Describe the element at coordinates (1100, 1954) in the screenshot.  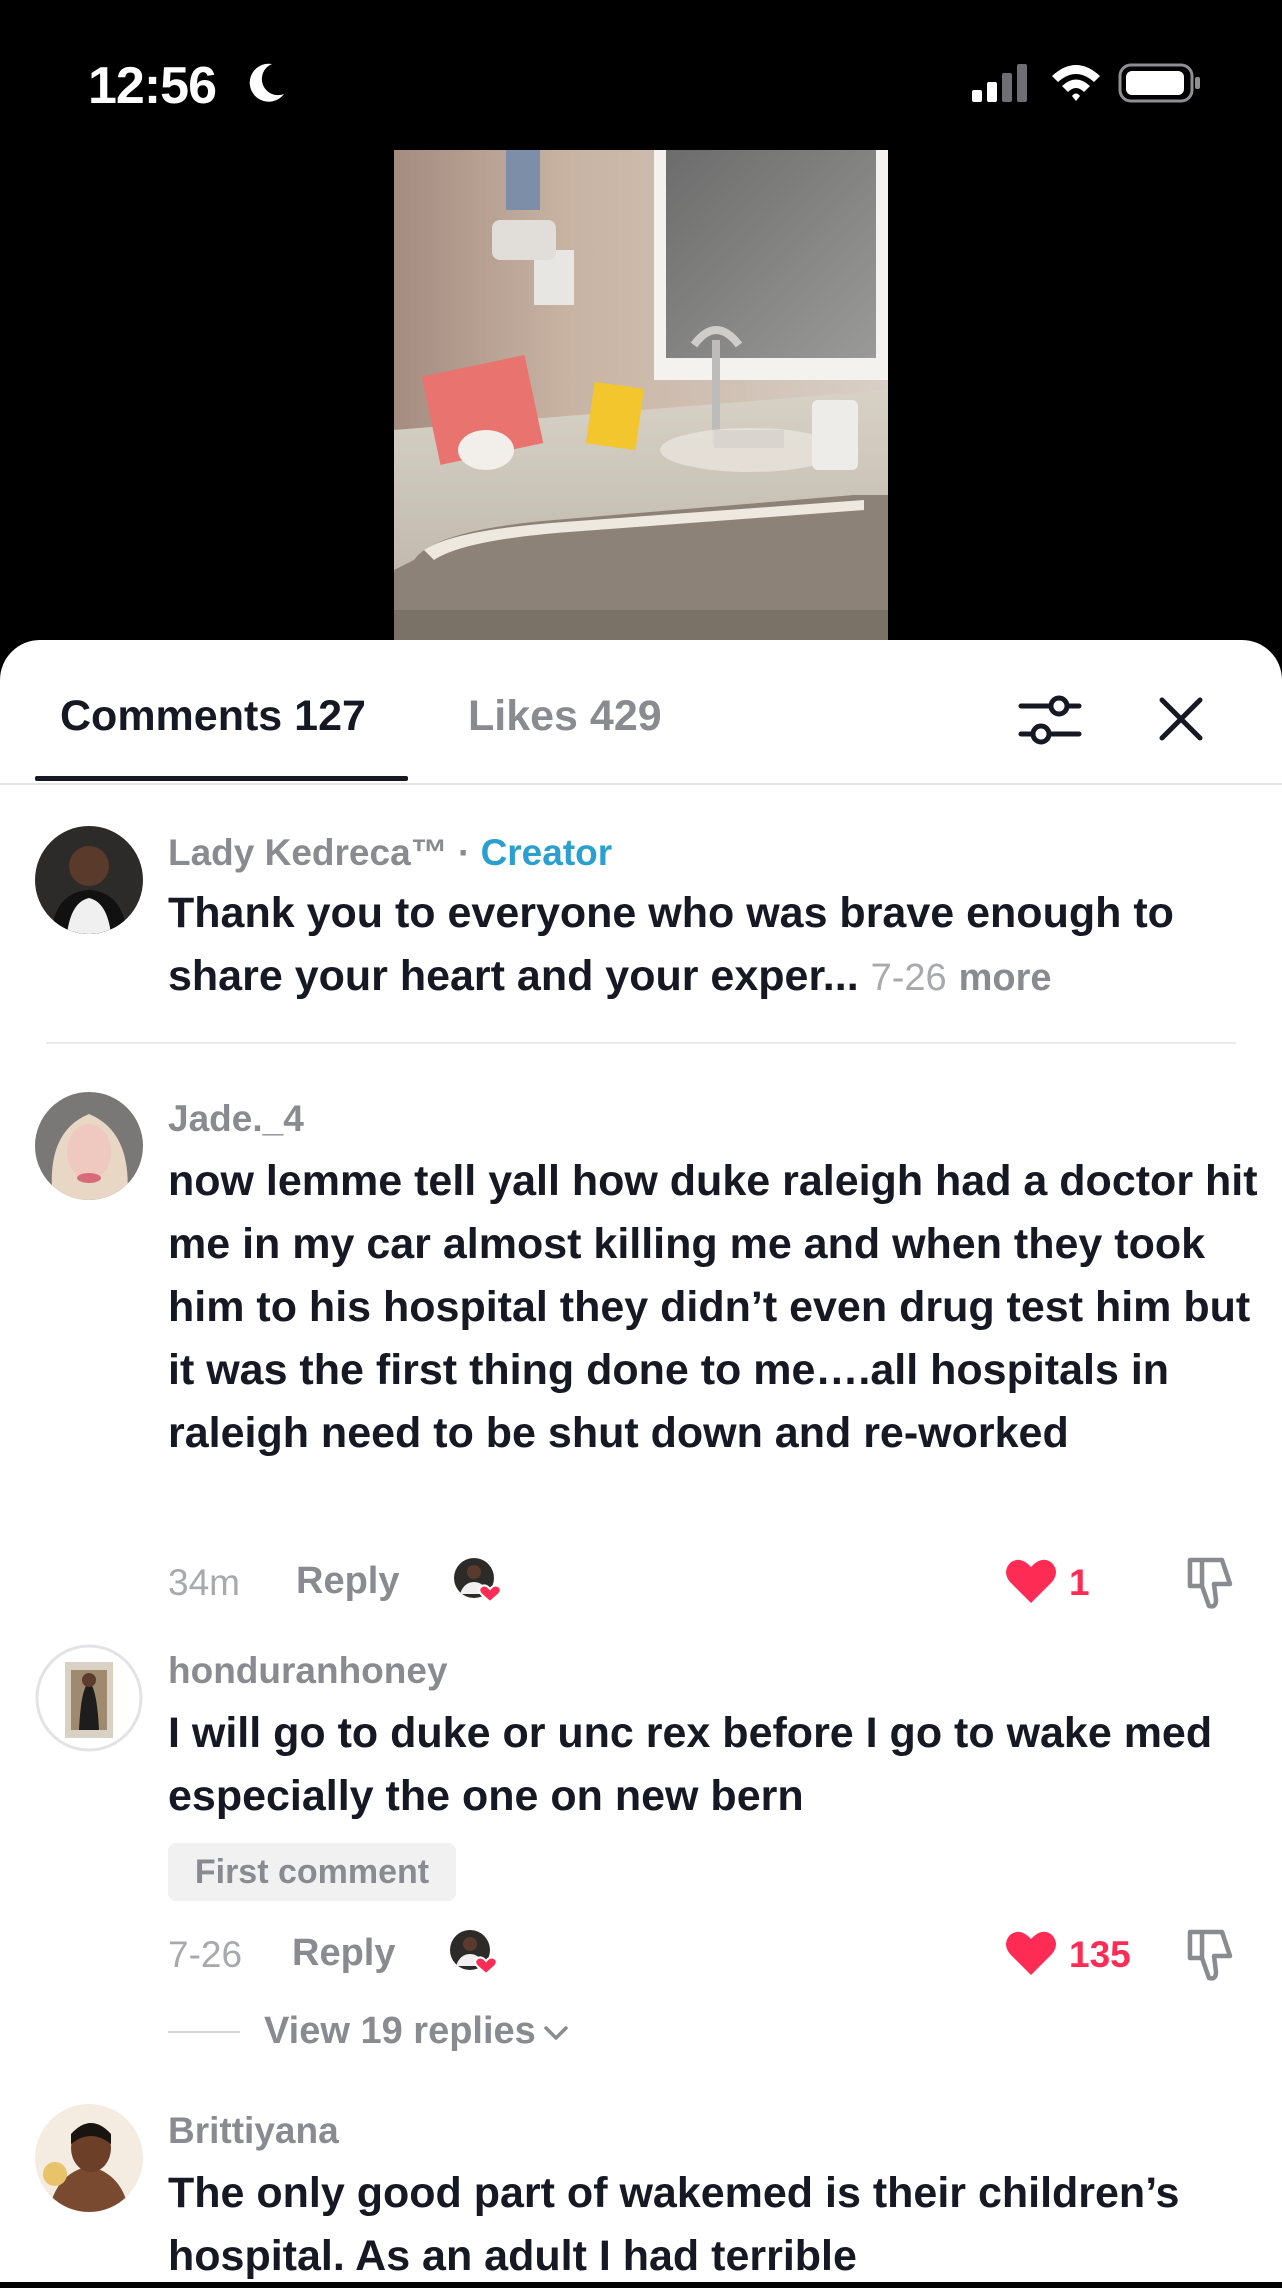
I see `like-count: 135` at that location.